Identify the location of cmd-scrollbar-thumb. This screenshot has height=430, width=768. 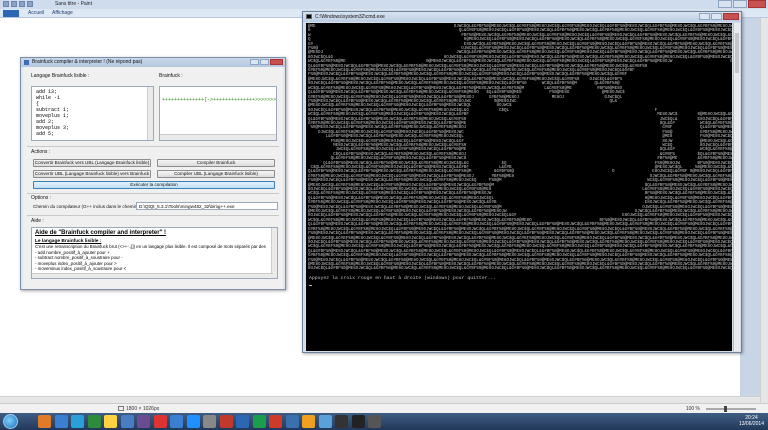
(737, 53).